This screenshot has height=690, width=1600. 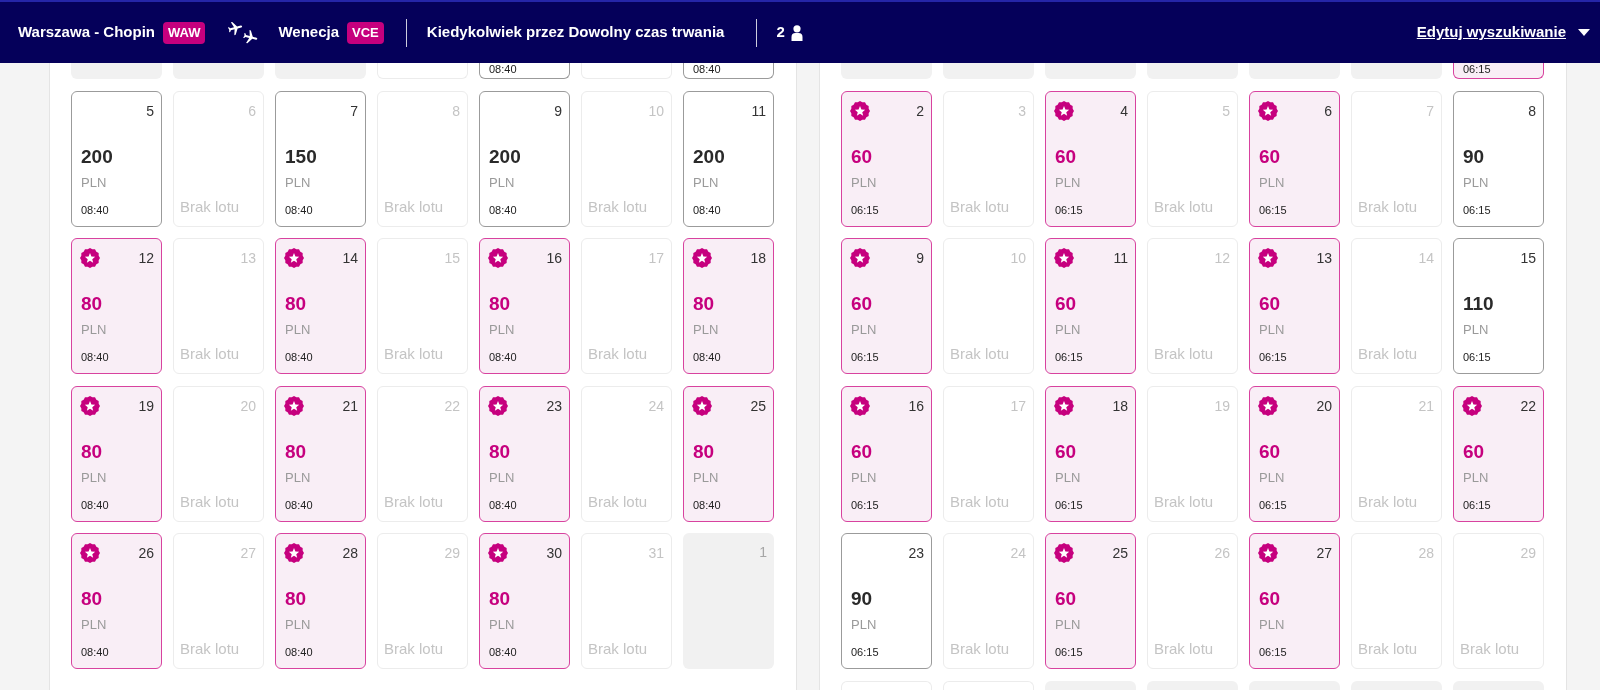 I want to click on day-cell: 27 60 PLN 06:15, so click(x=1294, y=601).